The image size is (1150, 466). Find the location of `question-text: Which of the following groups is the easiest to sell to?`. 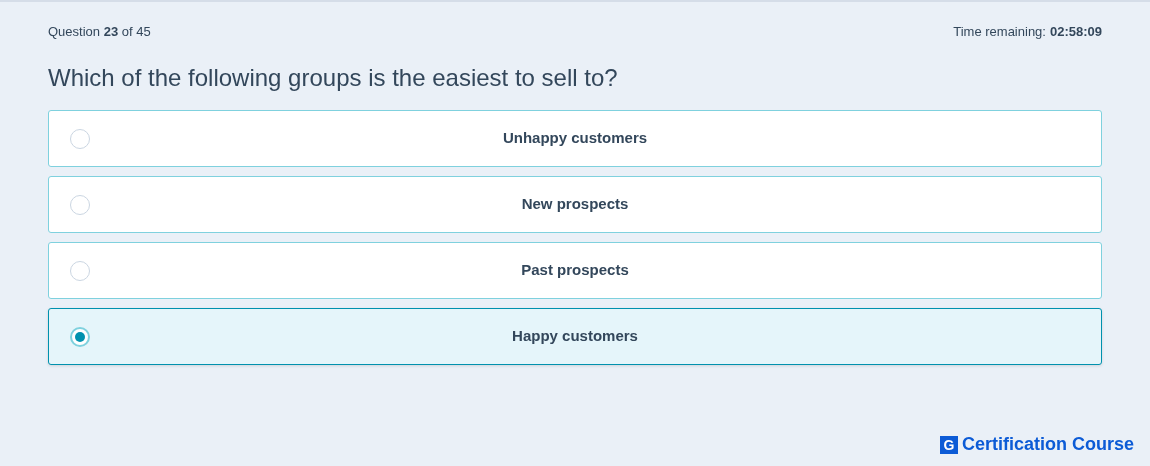

question-text: Which of the following groups is the easiest to sell to? is located at coordinates (333, 77).